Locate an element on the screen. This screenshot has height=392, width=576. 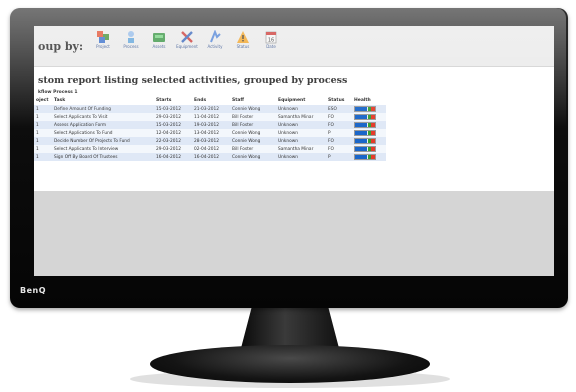
cell-ends: 13-04-2012 is located at coordinates (211, 133).